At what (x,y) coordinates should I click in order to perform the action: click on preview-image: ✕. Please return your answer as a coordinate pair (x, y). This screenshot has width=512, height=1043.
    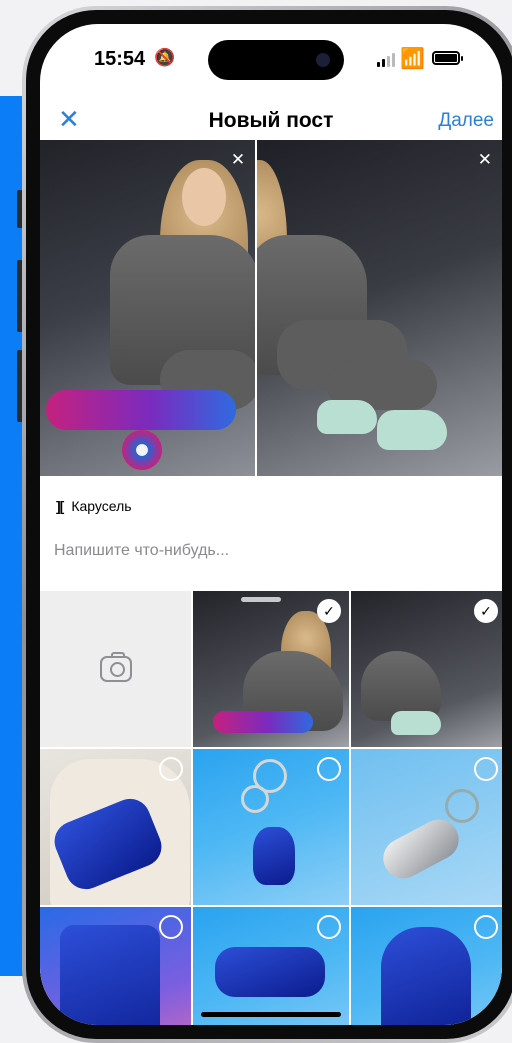
    Looking at the image, I should click on (148, 308).